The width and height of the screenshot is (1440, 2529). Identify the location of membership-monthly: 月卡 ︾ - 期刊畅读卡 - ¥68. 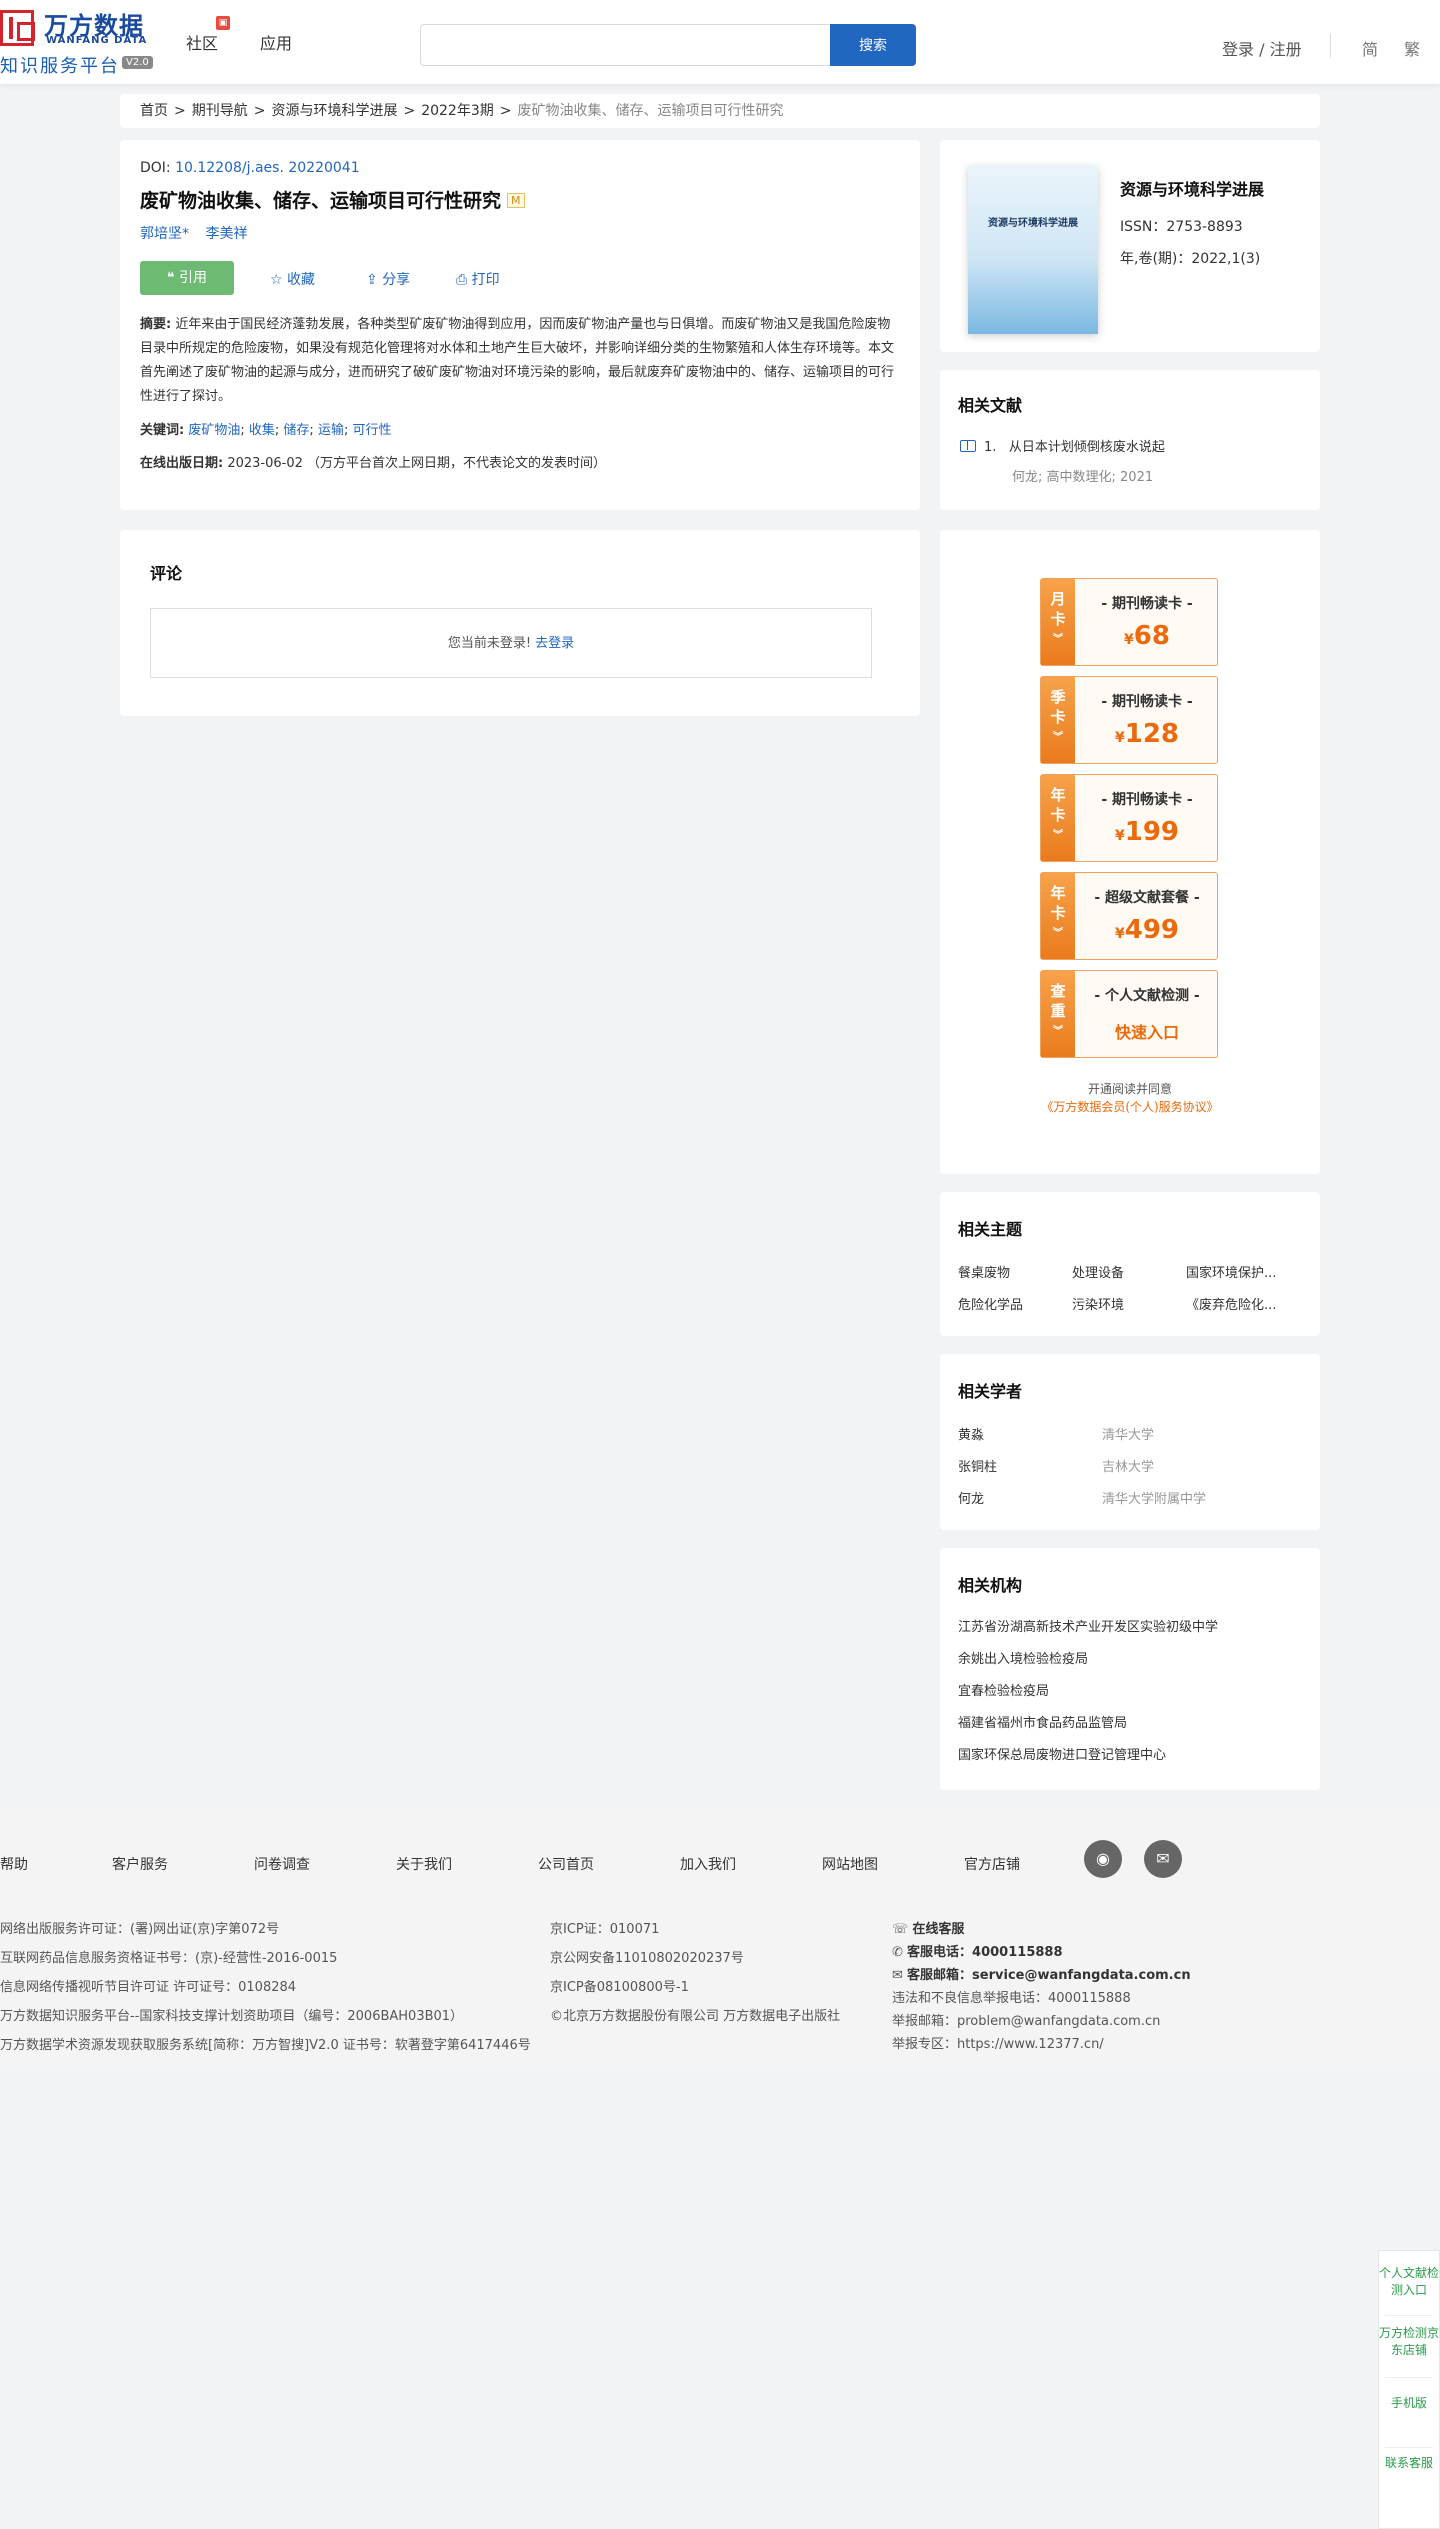
(1129, 622).